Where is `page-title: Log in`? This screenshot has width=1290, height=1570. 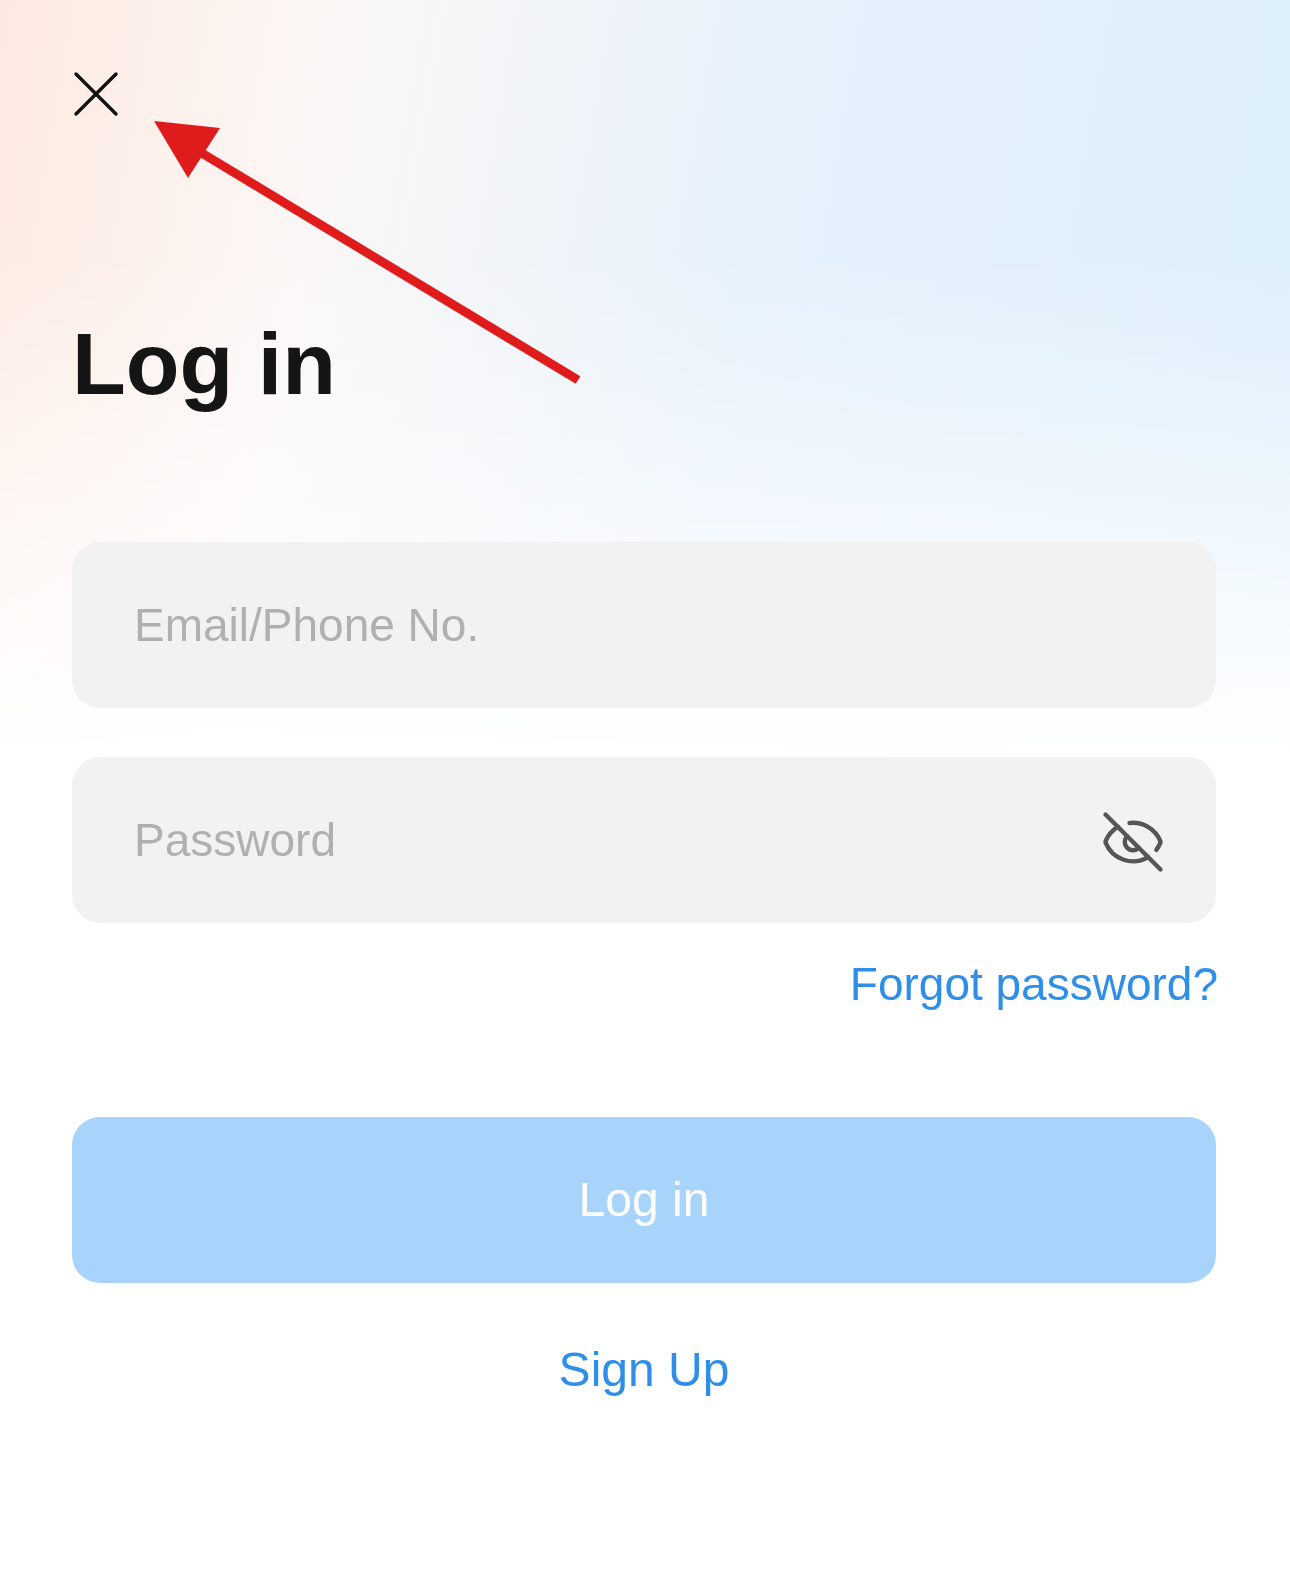
page-title: Log in is located at coordinates (204, 364).